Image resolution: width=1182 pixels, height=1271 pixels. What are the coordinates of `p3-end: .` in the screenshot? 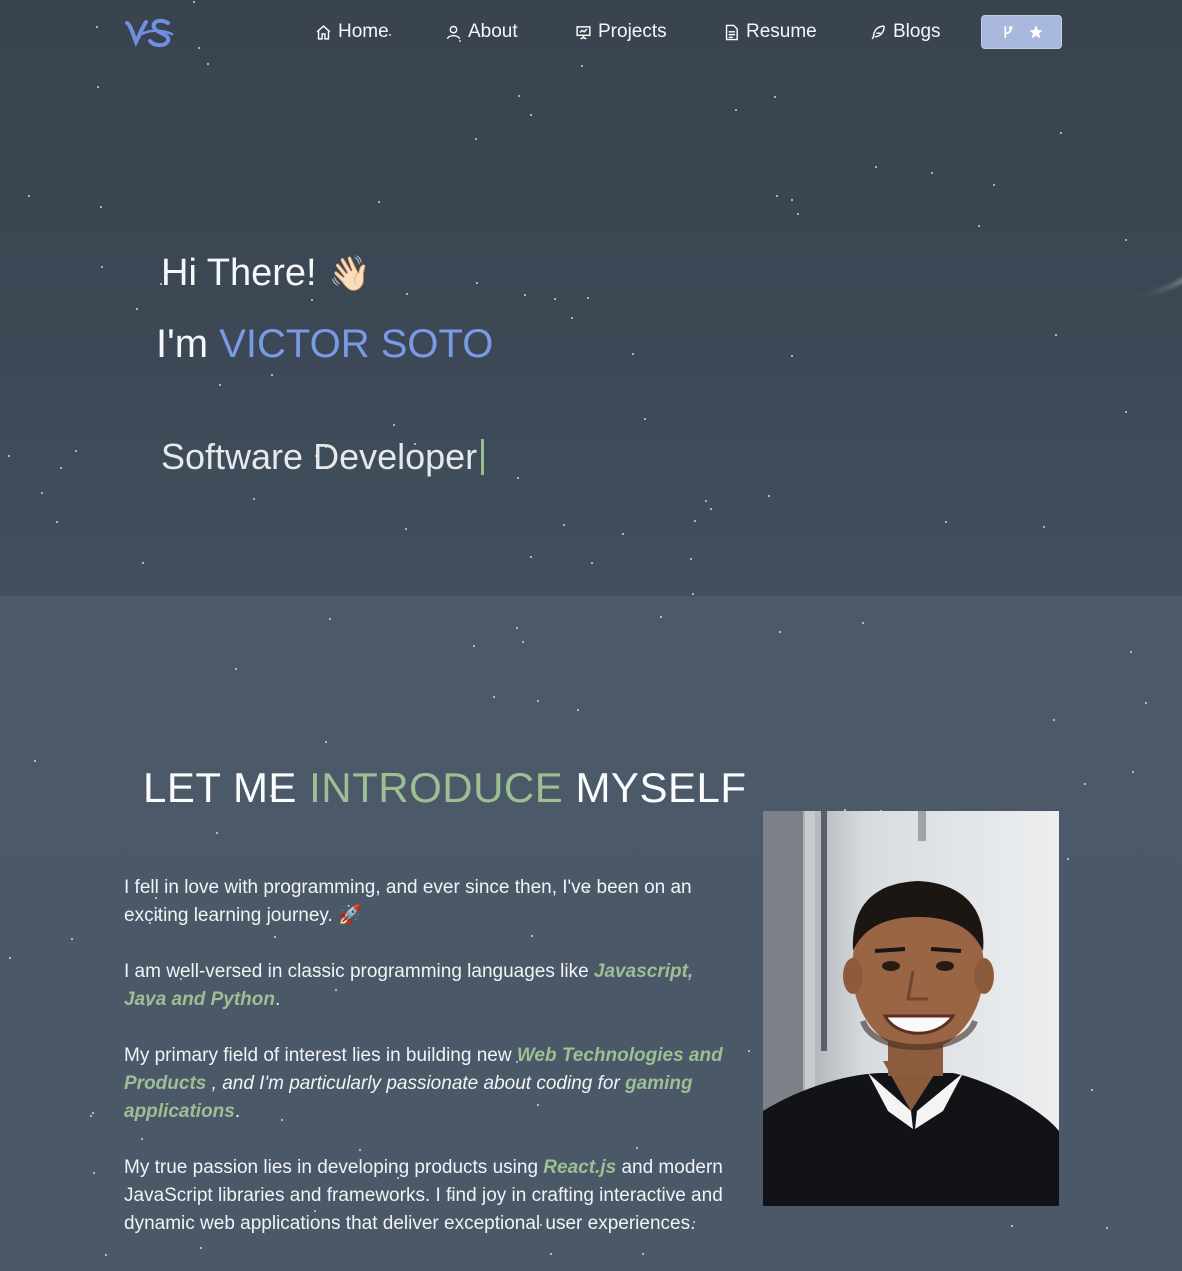 It's located at (237, 1111).